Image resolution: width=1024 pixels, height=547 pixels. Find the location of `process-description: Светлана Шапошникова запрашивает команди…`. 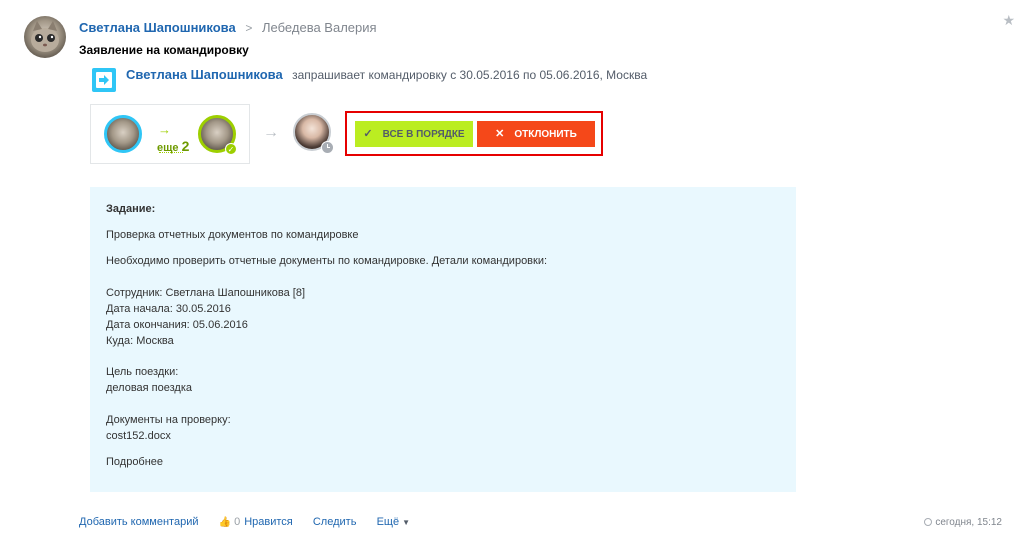

process-description: Светлана Шапошникова запрашивает команди… is located at coordinates (387, 75).